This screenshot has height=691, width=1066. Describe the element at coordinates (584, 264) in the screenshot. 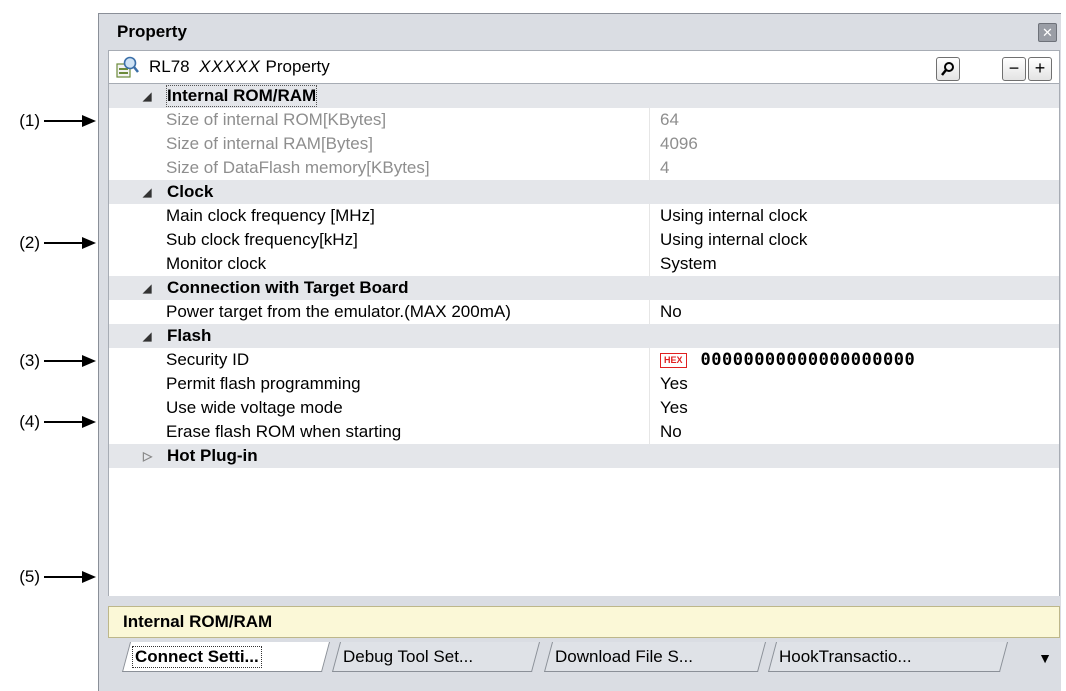

I see `property-row-monitor-clock: Monitor clock System` at that location.